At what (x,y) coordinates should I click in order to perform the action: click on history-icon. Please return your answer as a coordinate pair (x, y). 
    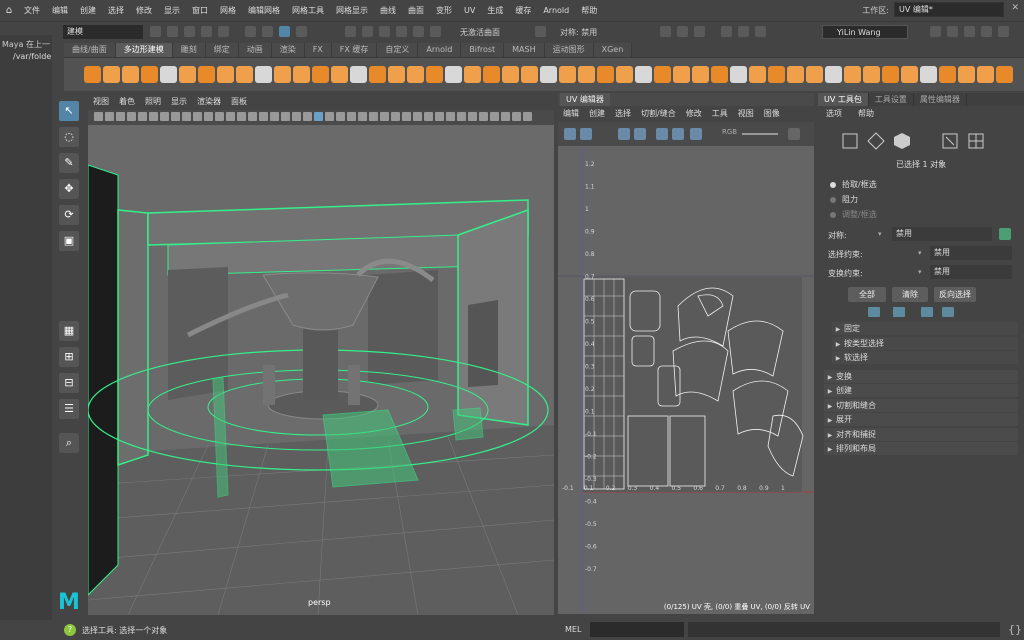
    Looking at the image, I should click on (540, 31).